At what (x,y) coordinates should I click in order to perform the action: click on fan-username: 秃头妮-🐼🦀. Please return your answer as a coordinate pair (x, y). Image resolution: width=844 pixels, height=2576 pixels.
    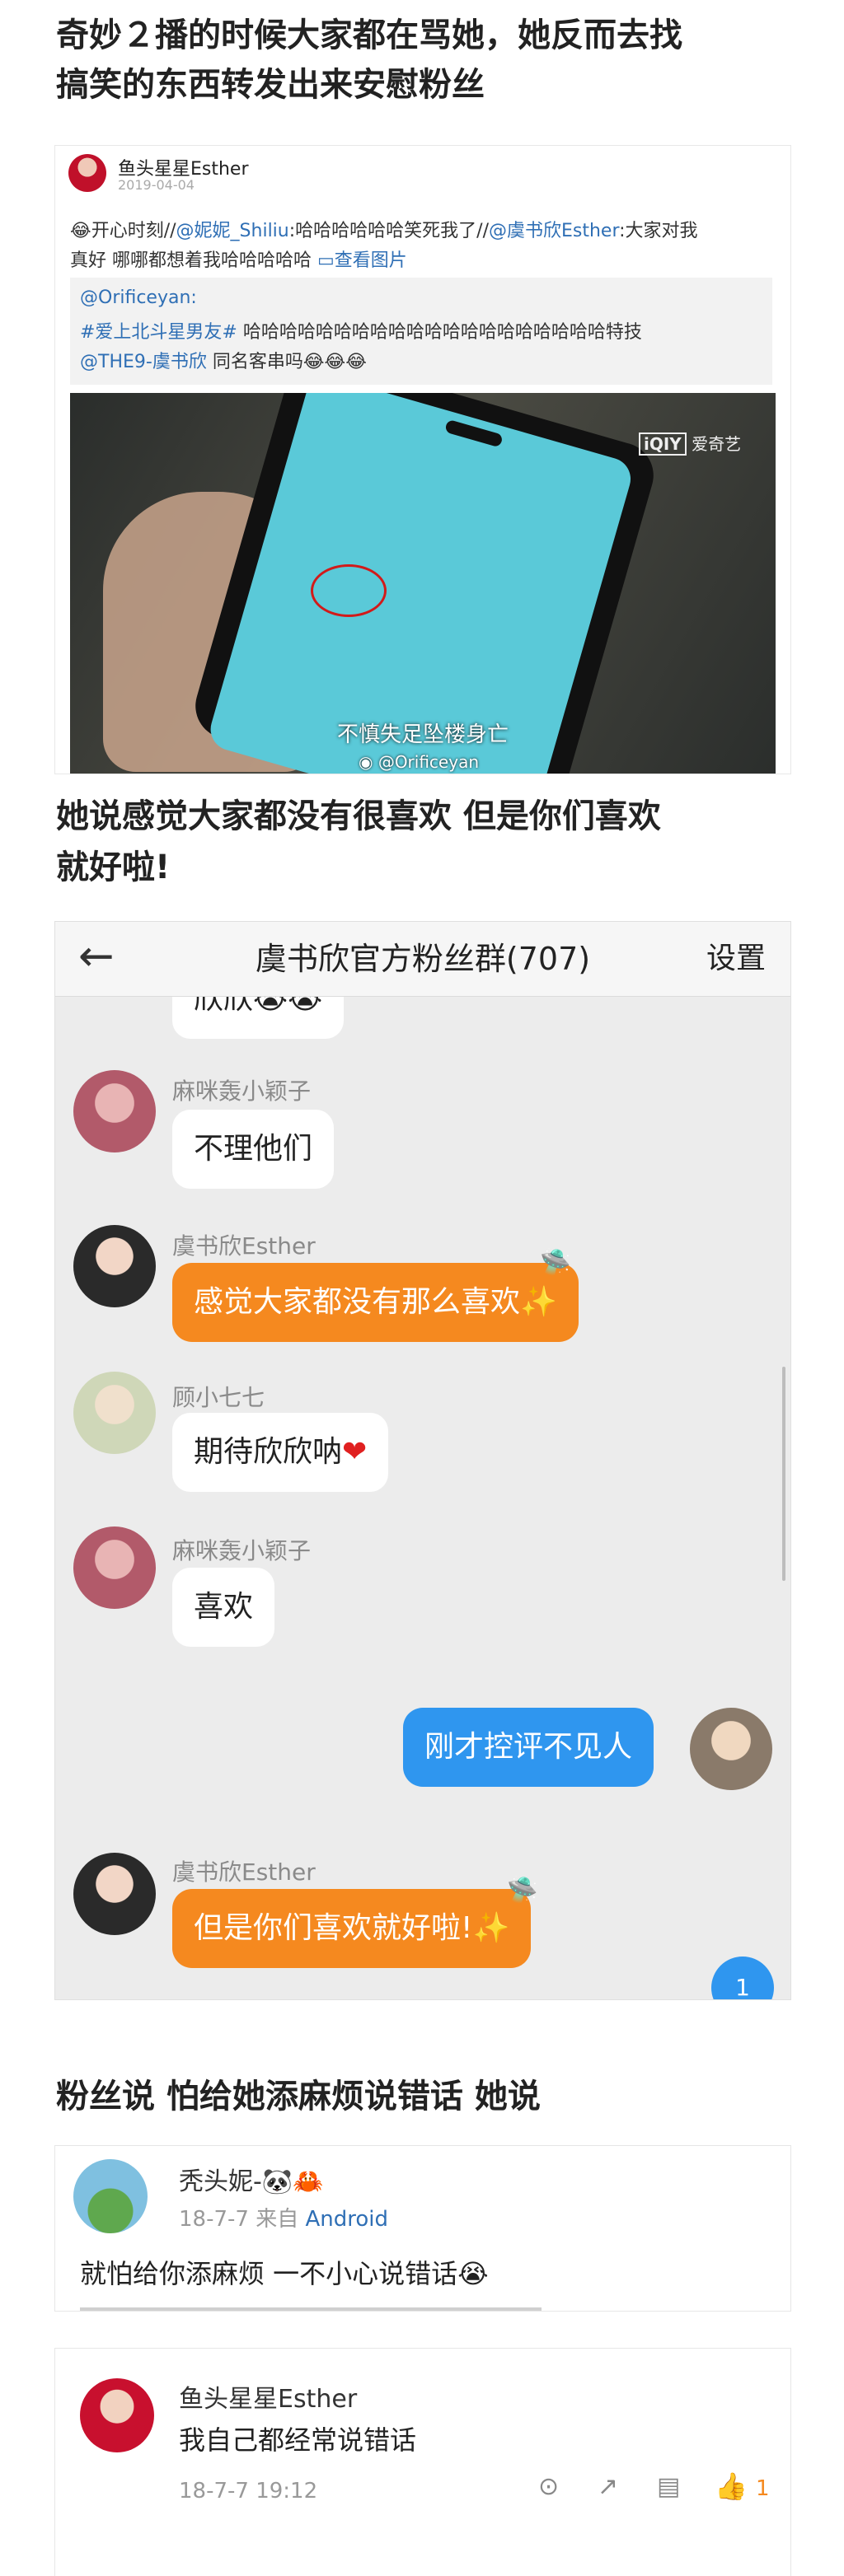
    Looking at the image, I should click on (251, 2179).